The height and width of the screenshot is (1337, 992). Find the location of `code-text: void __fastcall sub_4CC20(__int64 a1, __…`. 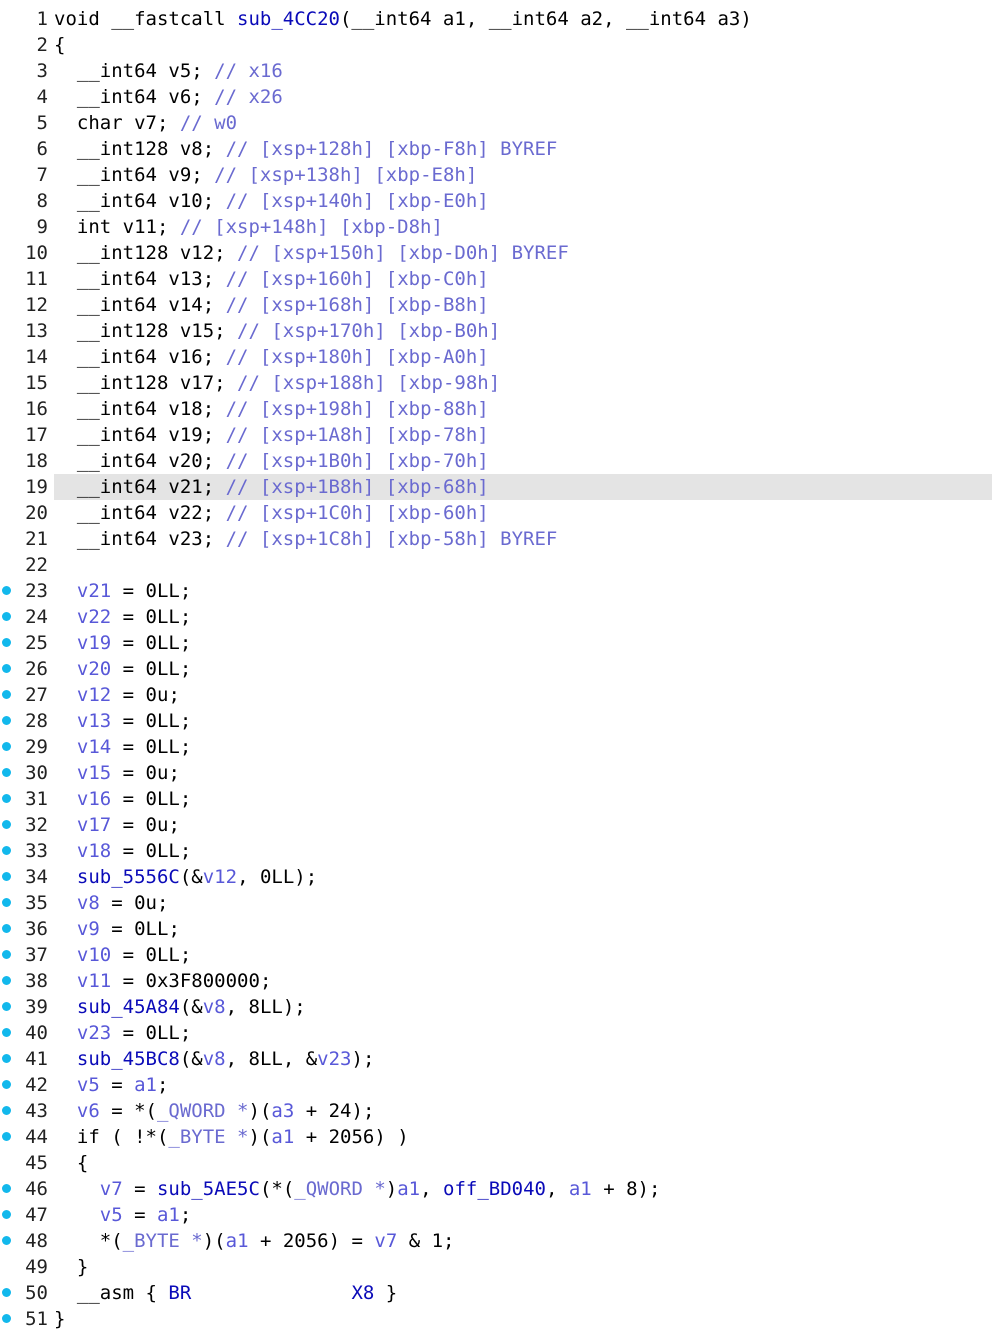

code-text: void __fastcall sub_4CC20(__int64 a1, __… is located at coordinates (403, 19).